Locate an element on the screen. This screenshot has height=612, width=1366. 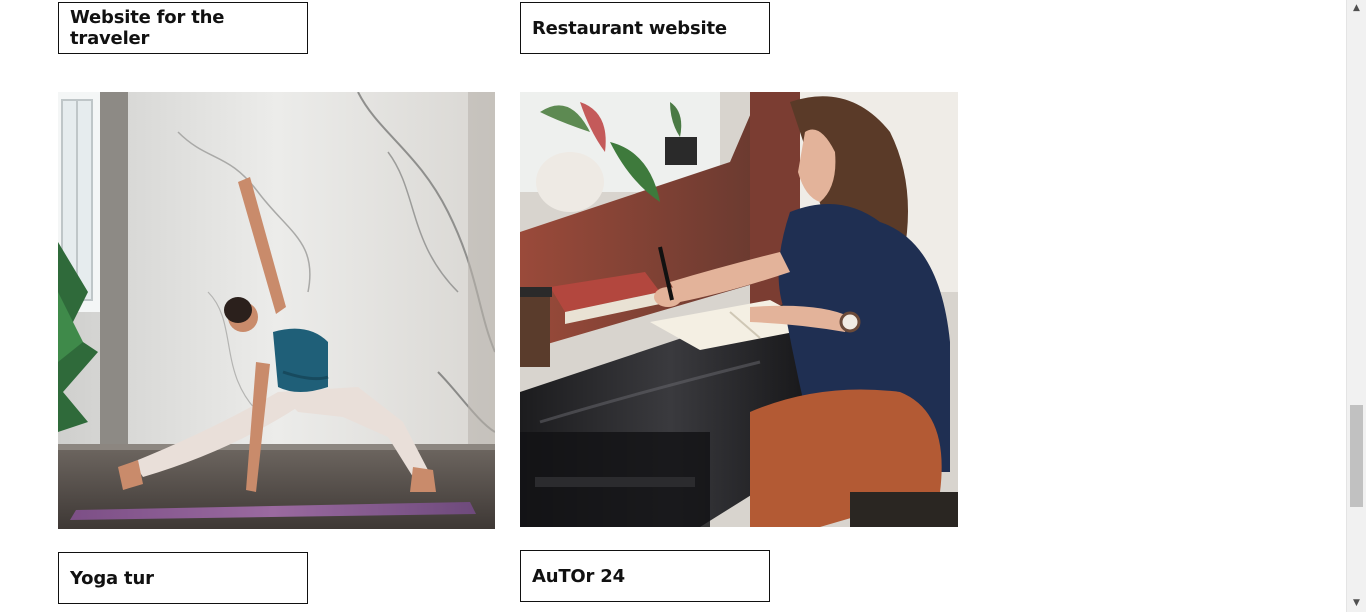
scrollbar-thumb is located at coordinates (1356, 456).